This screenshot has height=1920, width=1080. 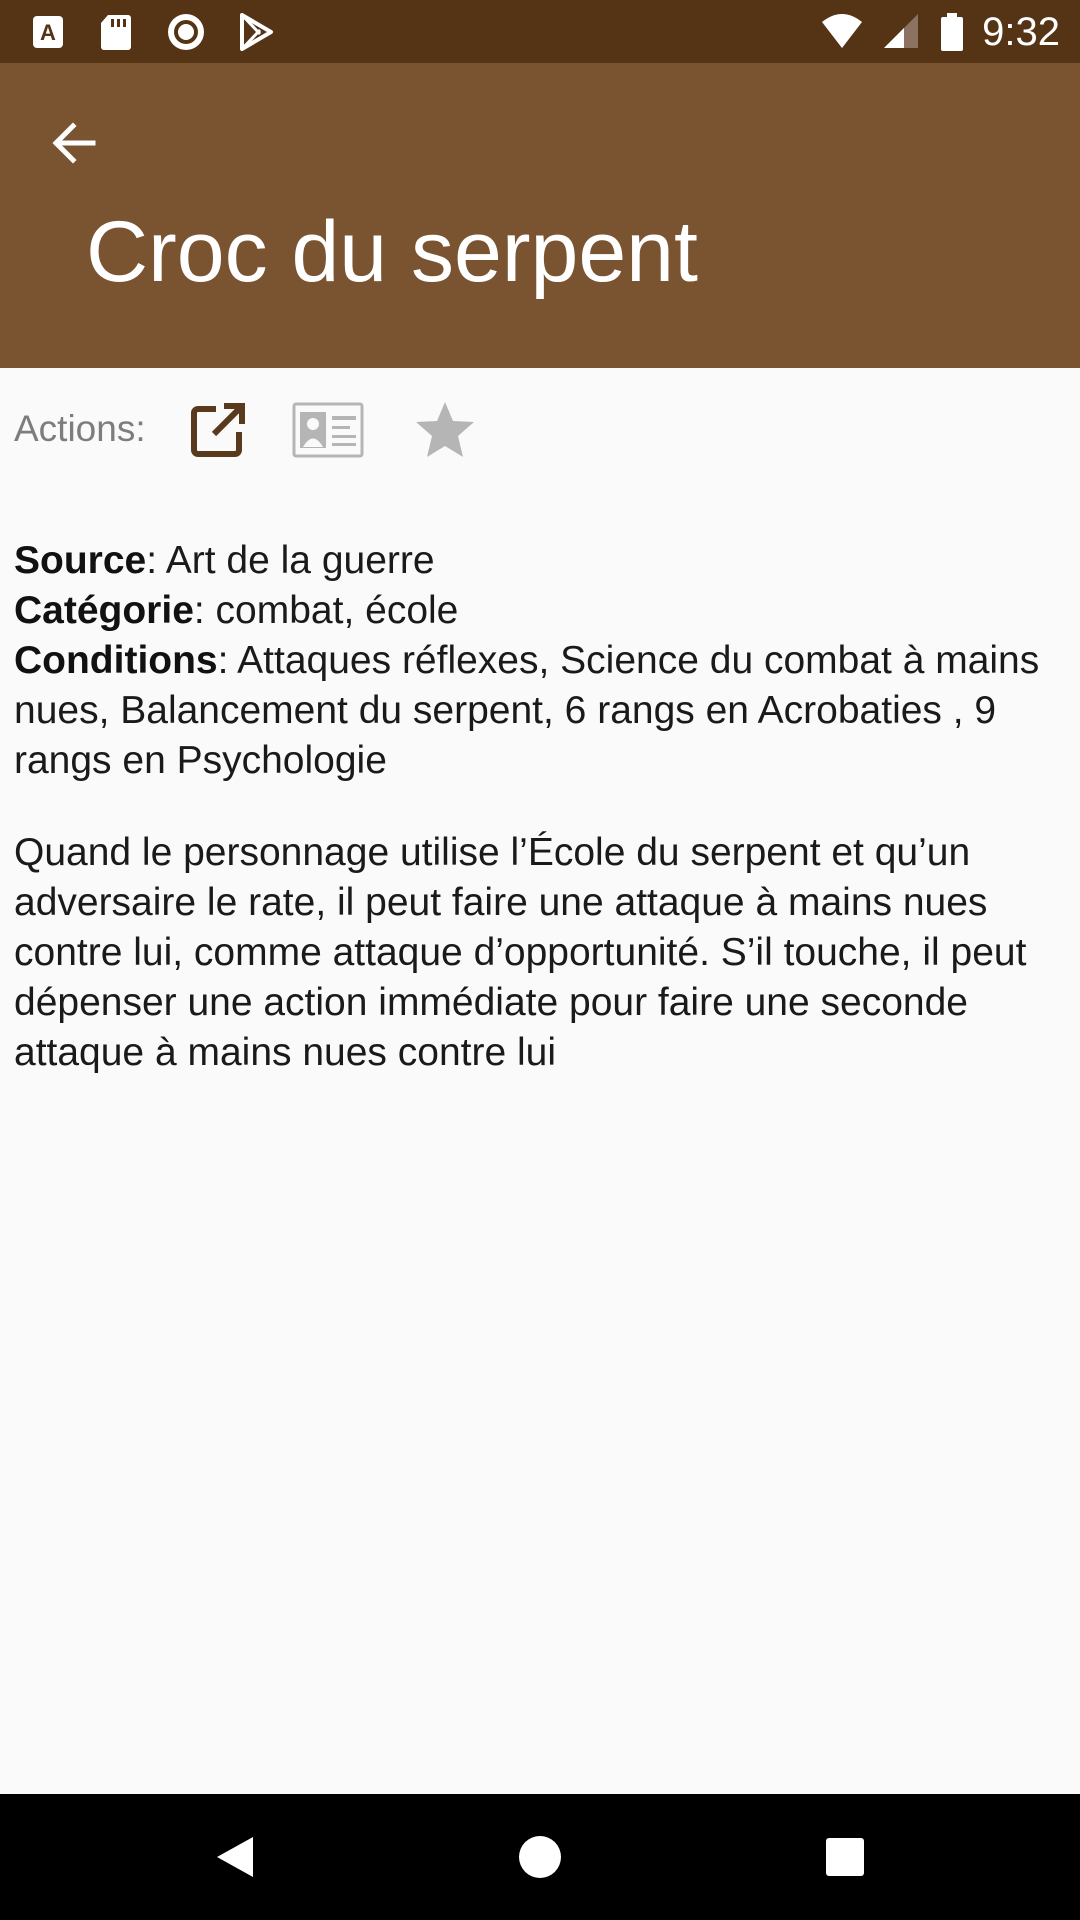 What do you see at coordinates (152, 32) in the screenshot?
I see `status-left-icons: A` at bounding box center [152, 32].